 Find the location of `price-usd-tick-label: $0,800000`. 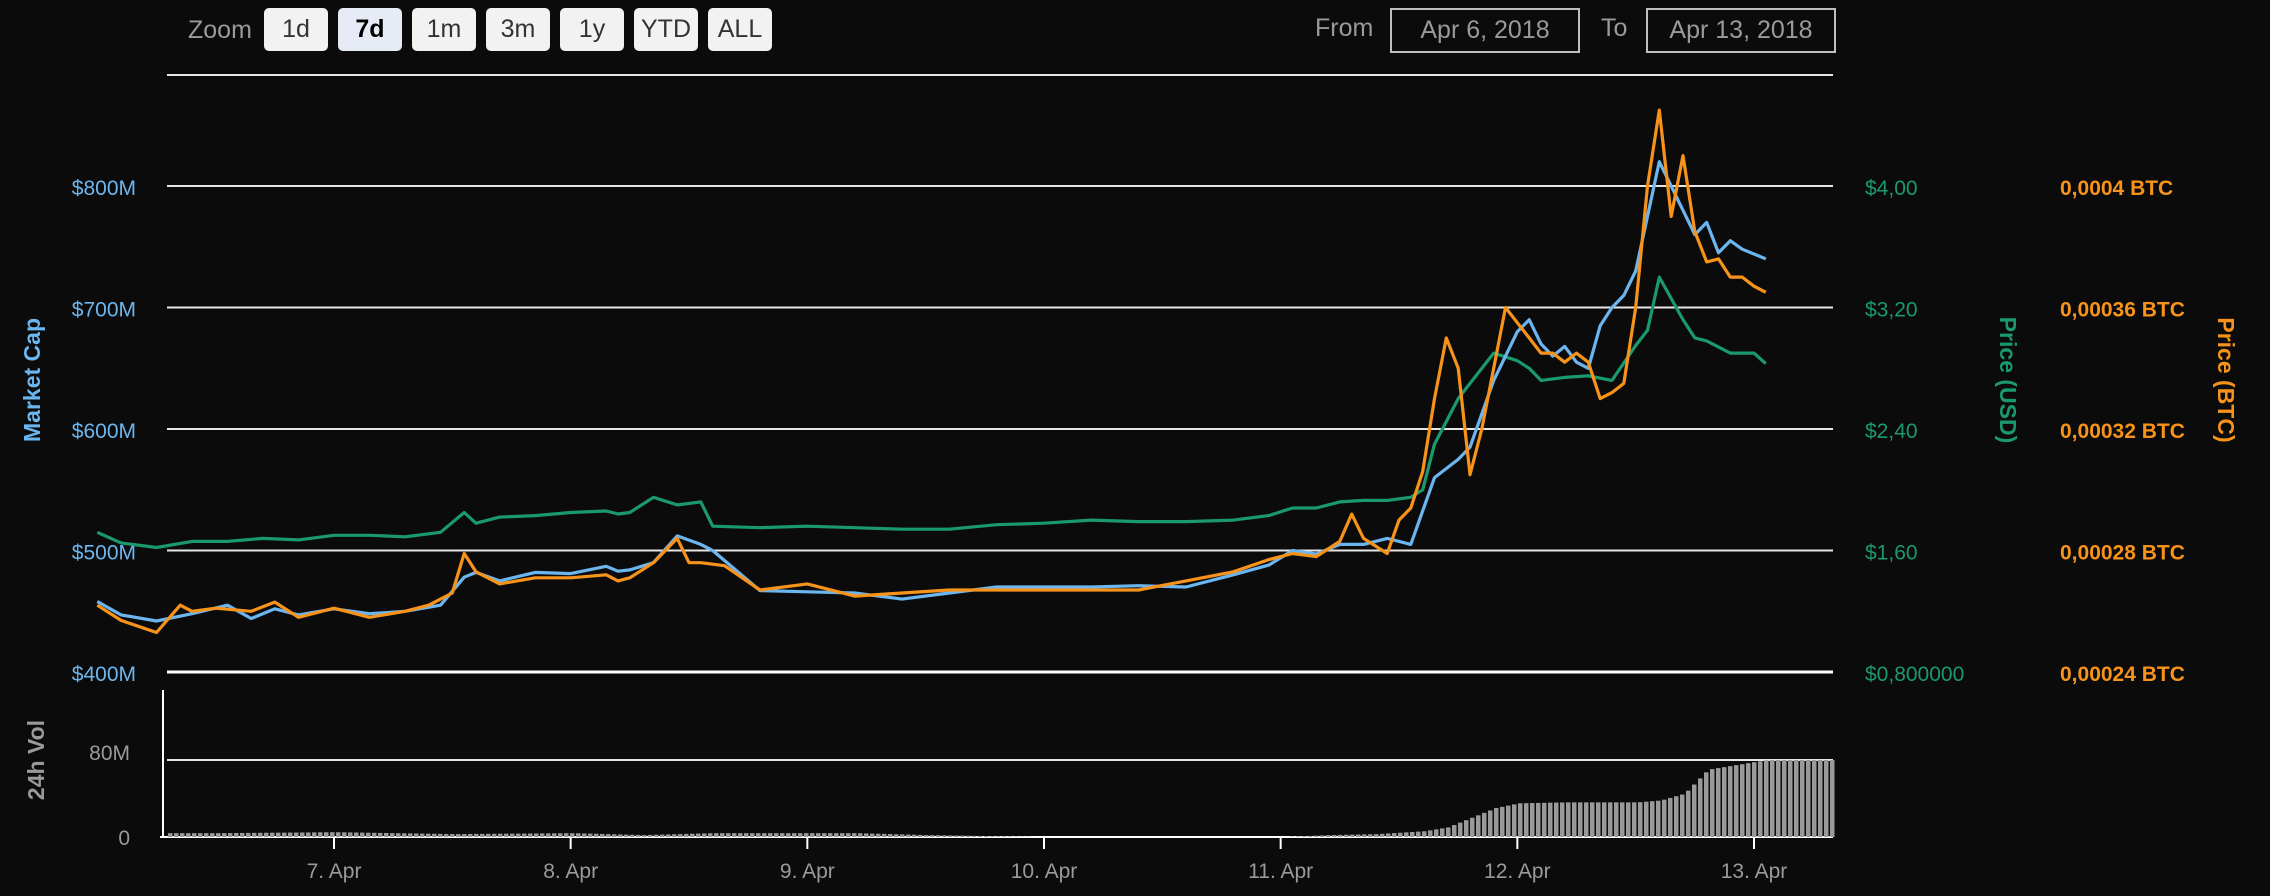

price-usd-tick-label: $0,800000 is located at coordinates (1914, 674).